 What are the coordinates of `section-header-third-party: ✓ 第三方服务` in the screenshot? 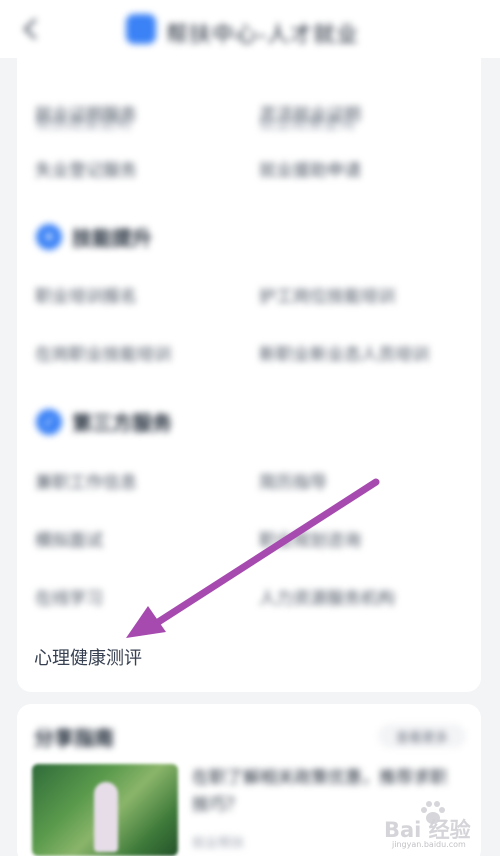 It's located at (104, 421).